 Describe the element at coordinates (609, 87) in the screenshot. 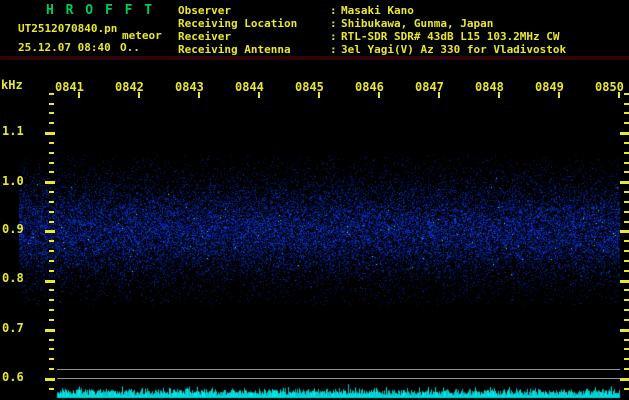

I see `time-label: 0850` at that location.